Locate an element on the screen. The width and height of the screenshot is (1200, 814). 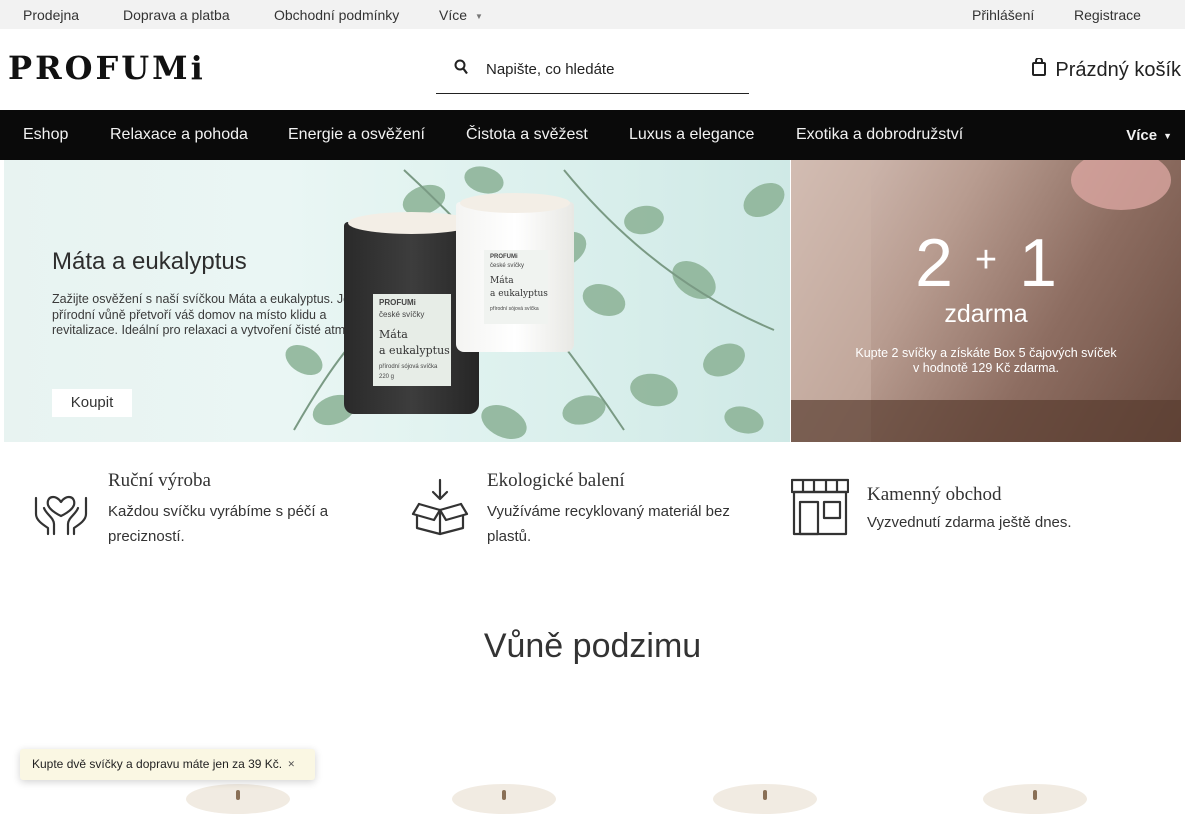
nav-item-energie: Energie a osvěžení is located at coordinates (356, 135).